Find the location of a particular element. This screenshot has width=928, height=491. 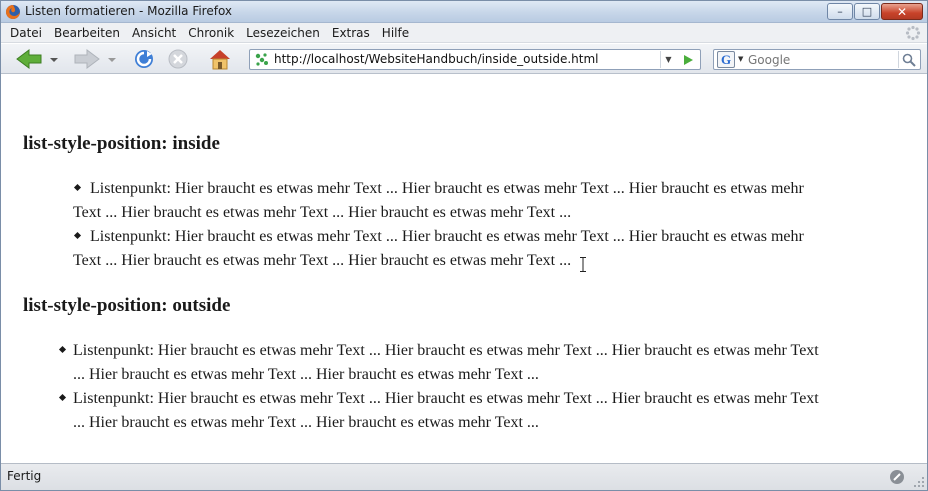

search-input is located at coordinates (820, 59).